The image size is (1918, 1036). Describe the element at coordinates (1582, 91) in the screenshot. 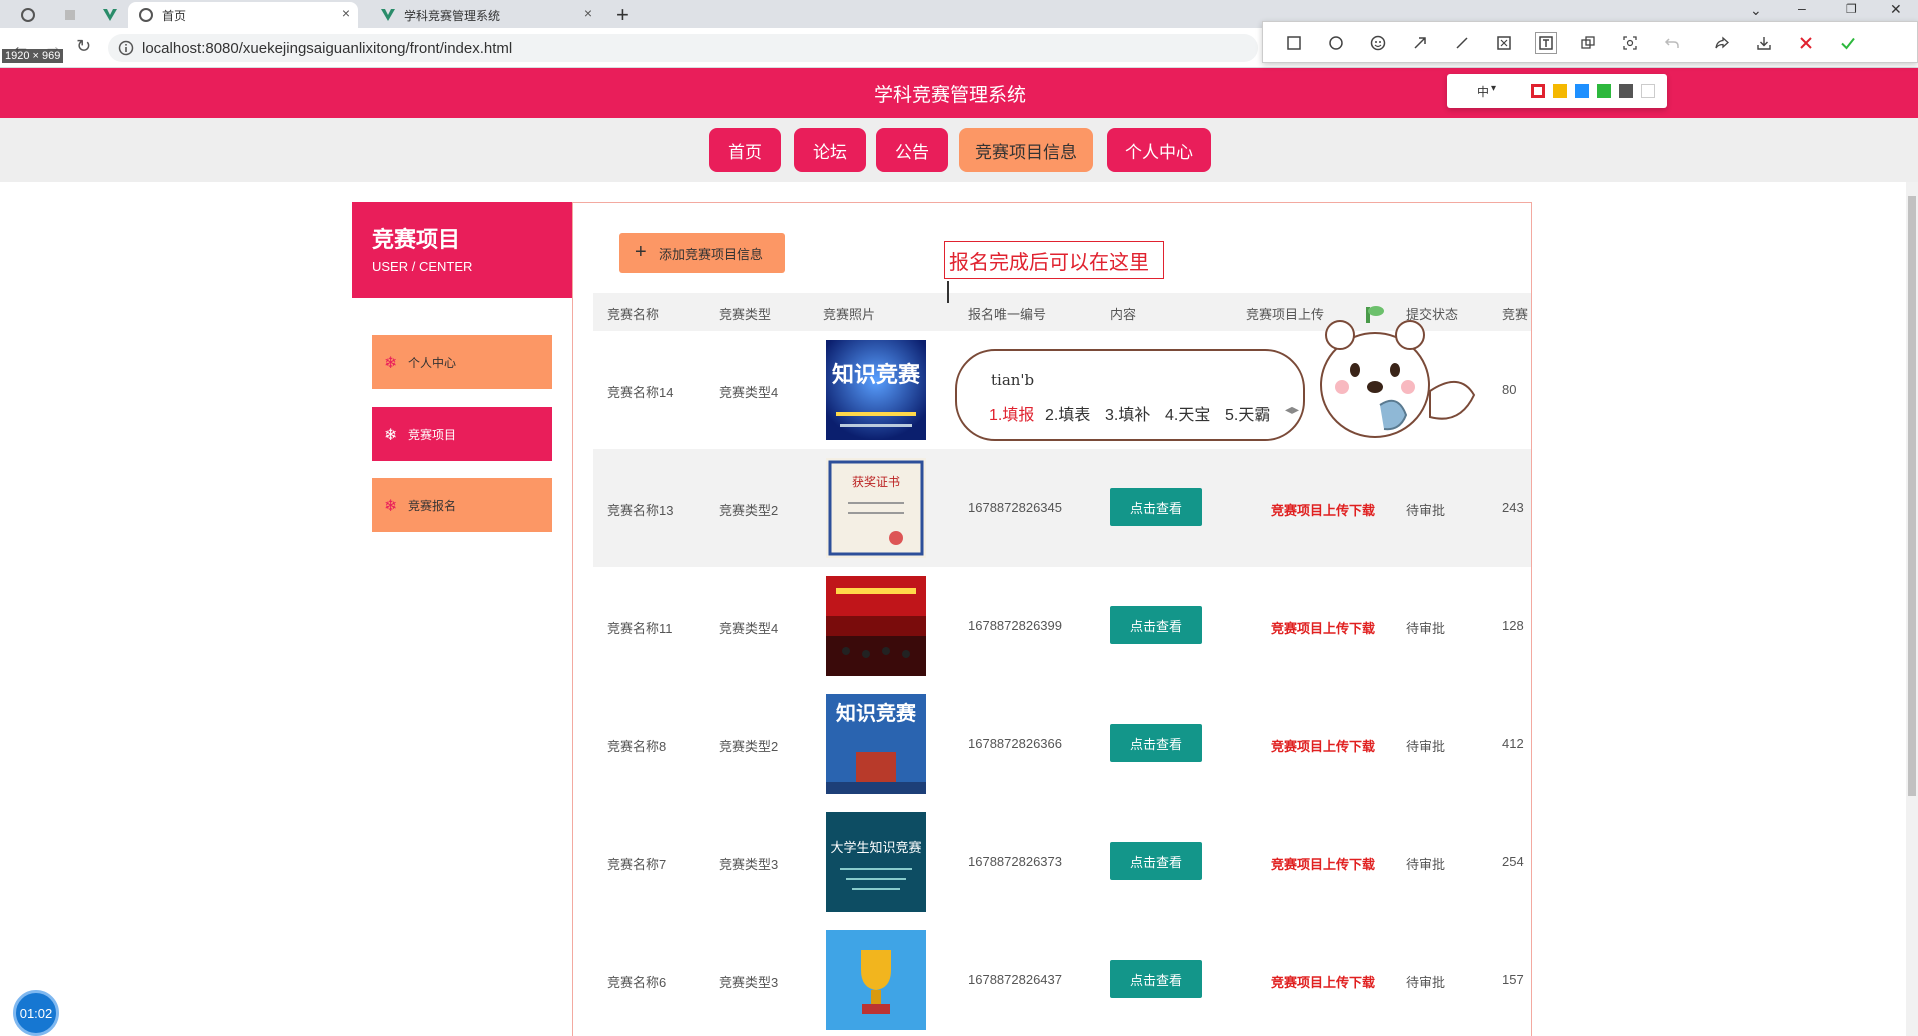

I see `color-swatch-blue` at that location.